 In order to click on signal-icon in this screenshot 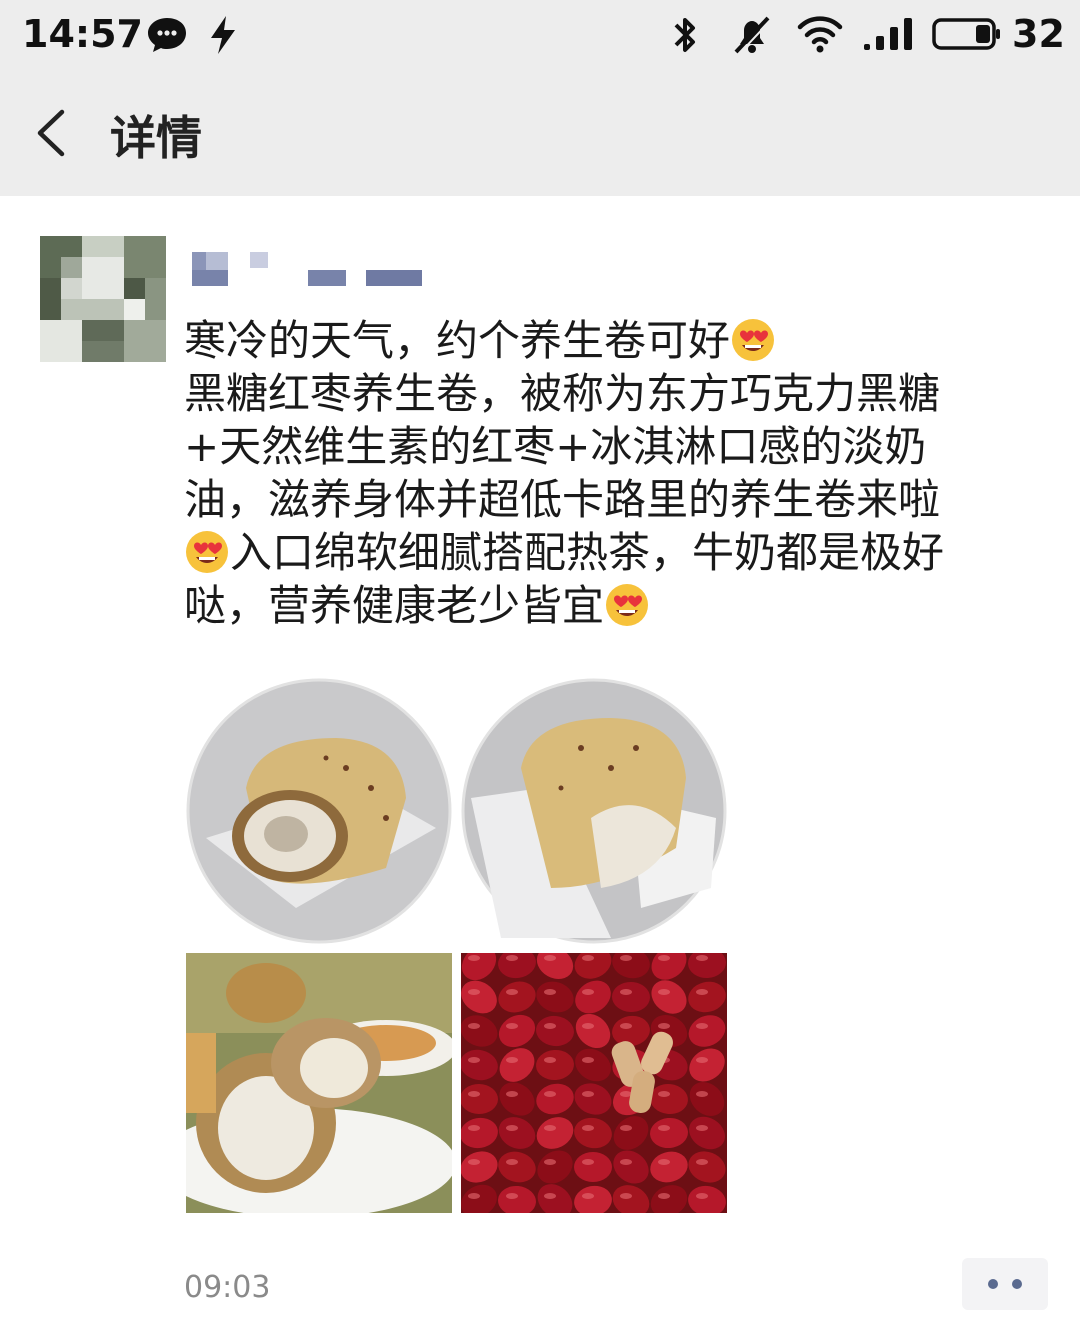, I will do `click(888, 34)`.